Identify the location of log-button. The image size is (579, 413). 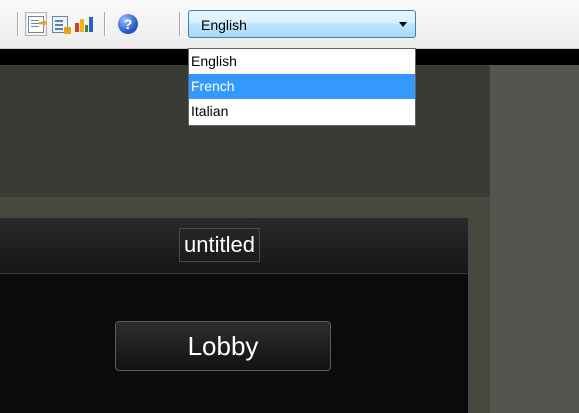
(60, 24).